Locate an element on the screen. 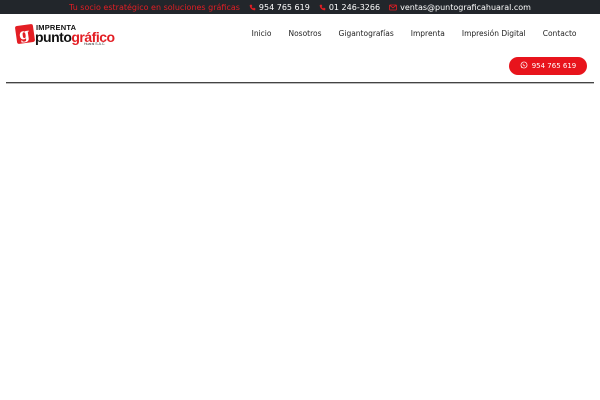 This screenshot has width=600, height=400. logo-mark: g is located at coordinates (25, 34).